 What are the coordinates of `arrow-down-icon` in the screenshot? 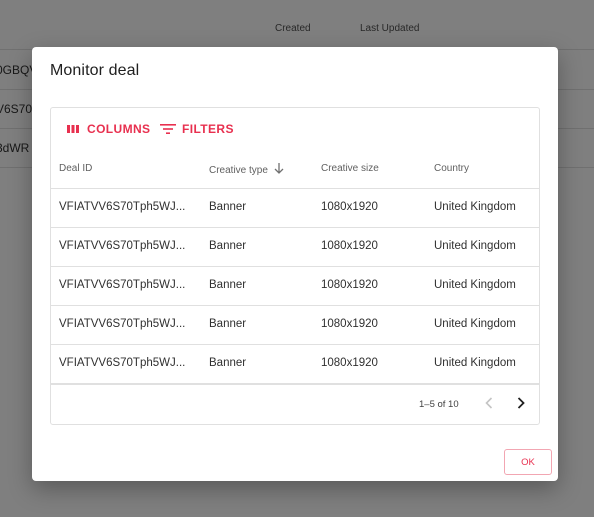 It's located at (279, 170).